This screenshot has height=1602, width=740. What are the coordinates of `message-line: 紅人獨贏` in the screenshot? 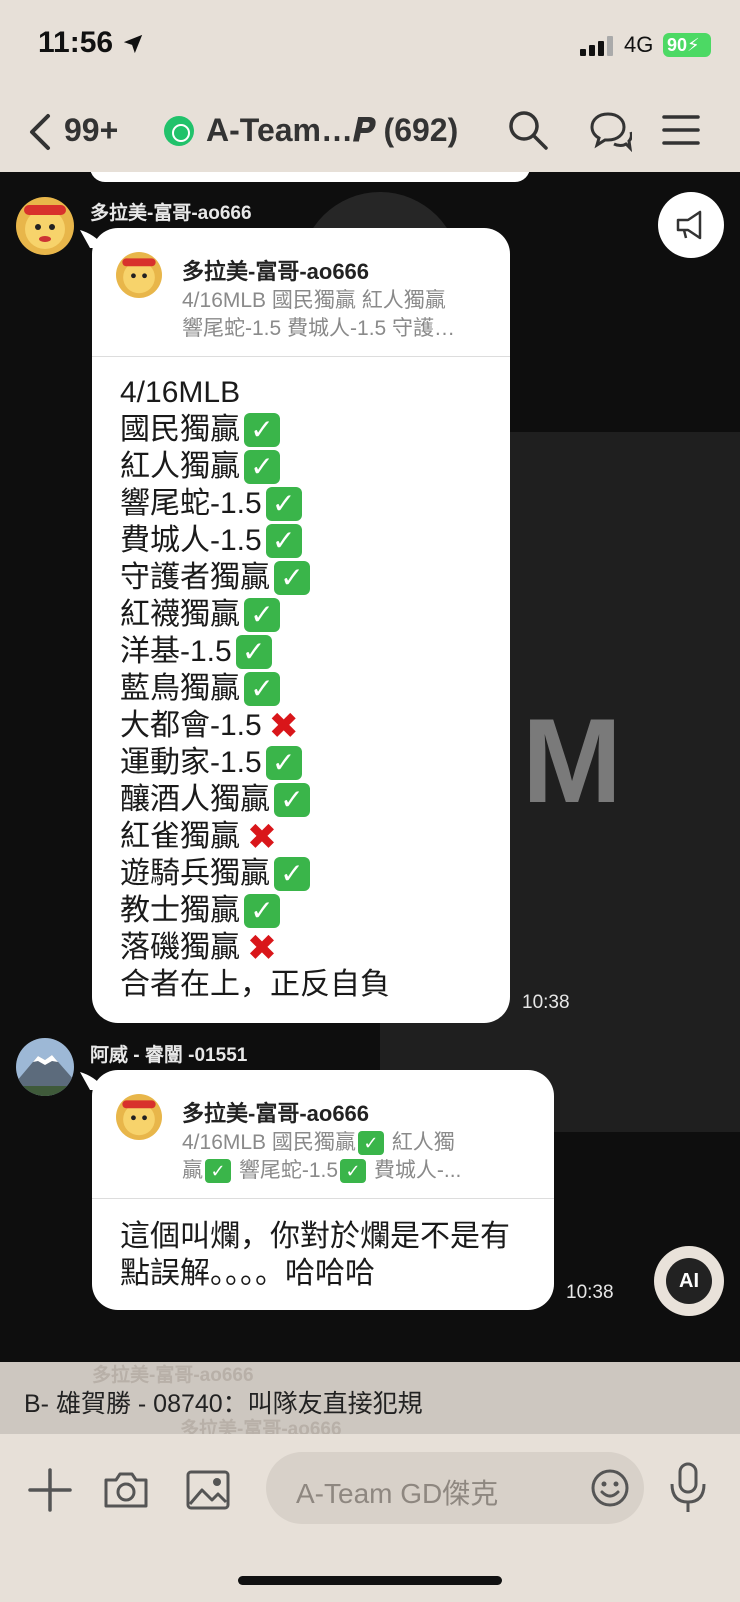 It's located at (255, 466).